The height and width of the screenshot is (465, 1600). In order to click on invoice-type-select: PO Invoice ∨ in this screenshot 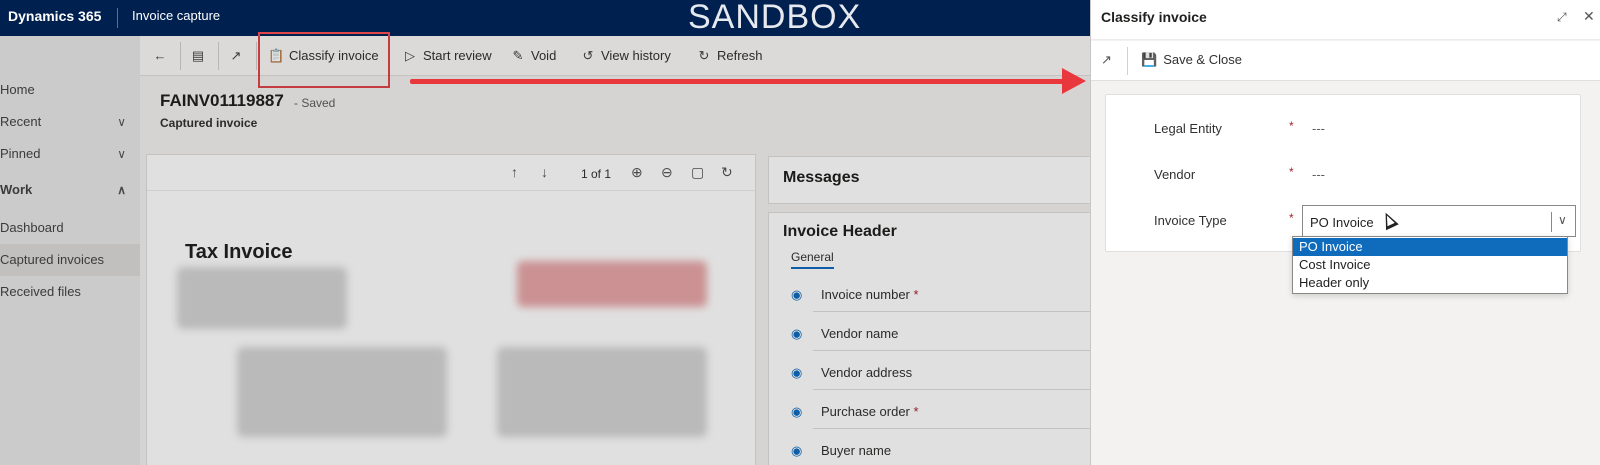, I will do `click(1439, 221)`.